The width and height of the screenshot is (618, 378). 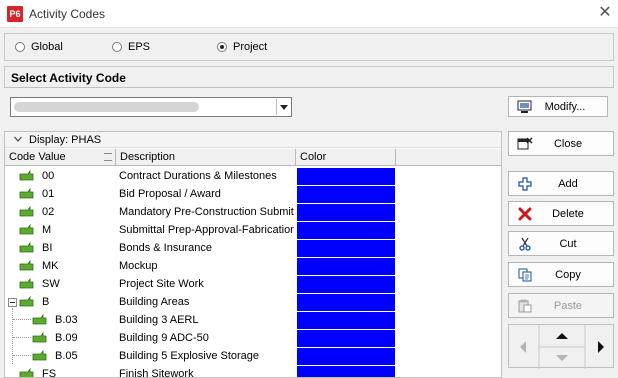 What do you see at coordinates (561, 346) in the screenshot?
I see `move-arrows-pad` at bounding box center [561, 346].